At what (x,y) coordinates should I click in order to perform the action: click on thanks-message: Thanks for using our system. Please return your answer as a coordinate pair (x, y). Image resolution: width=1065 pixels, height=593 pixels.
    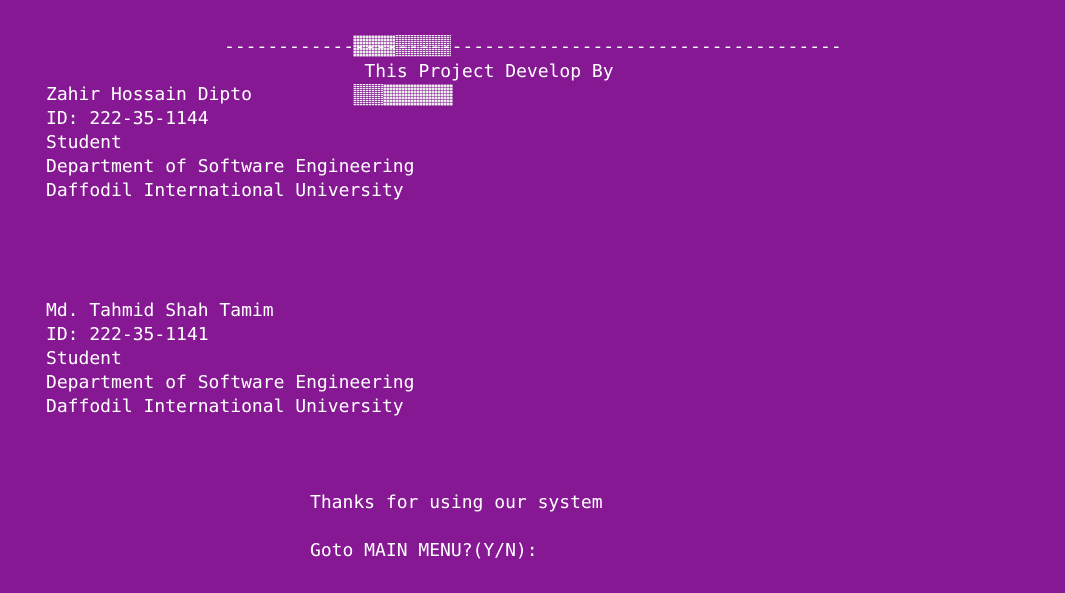
    Looking at the image, I should click on (456, 502).